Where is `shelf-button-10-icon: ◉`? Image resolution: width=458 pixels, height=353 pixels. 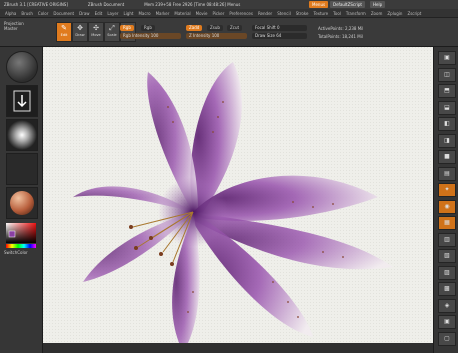 shelf-button-10-icon: ◉ is located at coordinates (447, 206).